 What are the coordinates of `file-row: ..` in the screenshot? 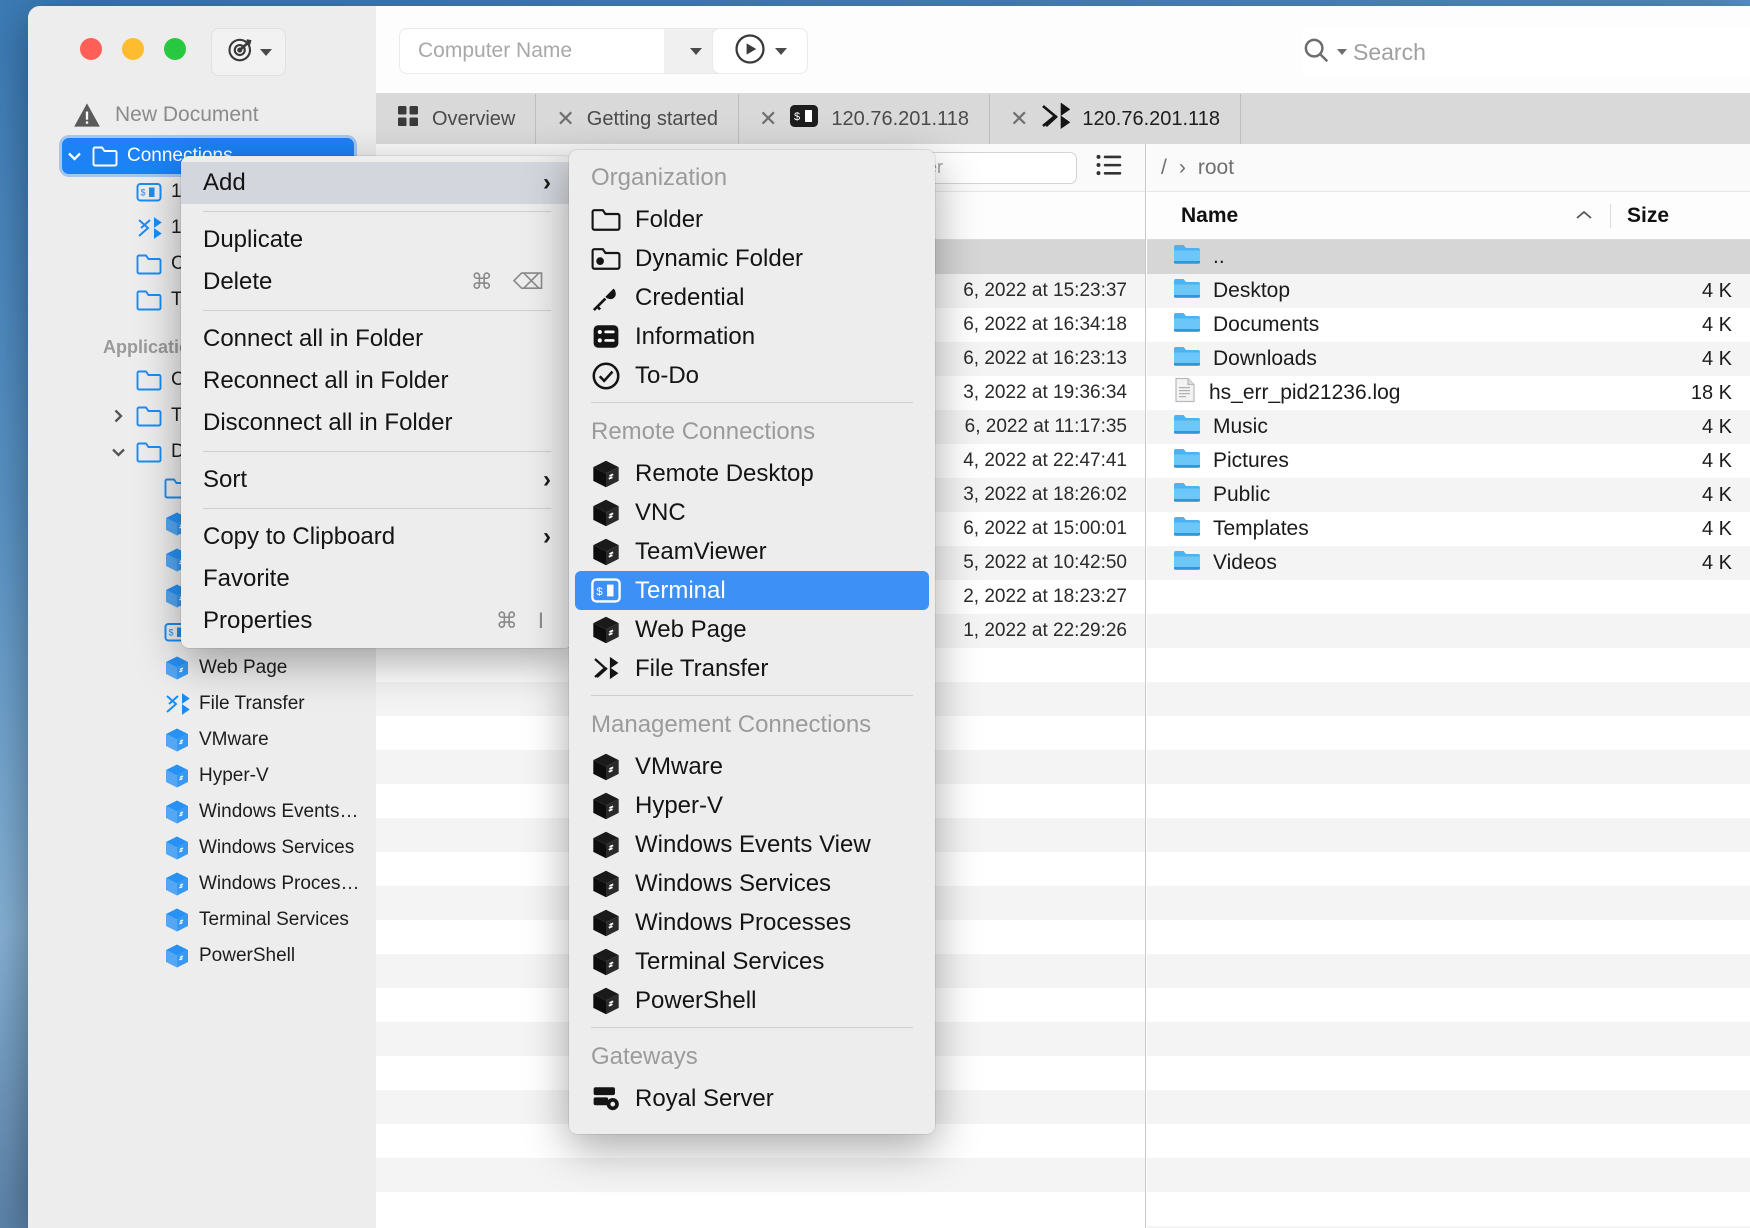 It's located at (1448, 257).